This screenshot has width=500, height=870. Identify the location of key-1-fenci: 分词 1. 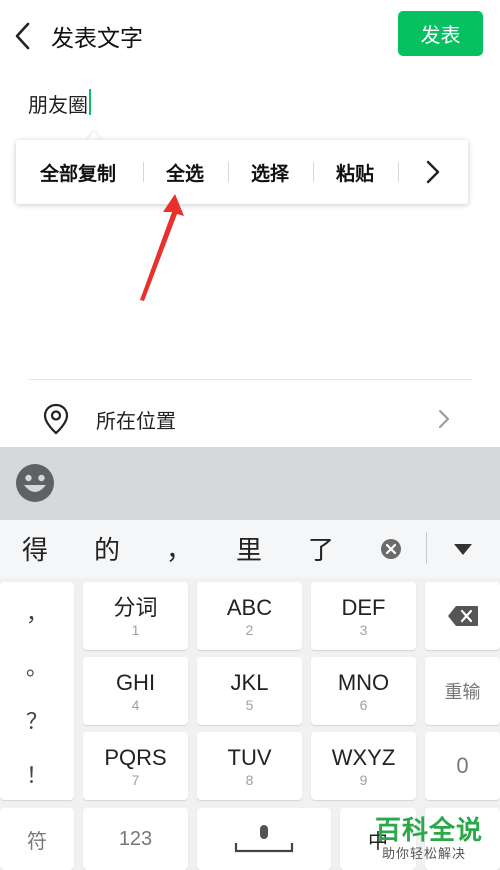
(135, 616).